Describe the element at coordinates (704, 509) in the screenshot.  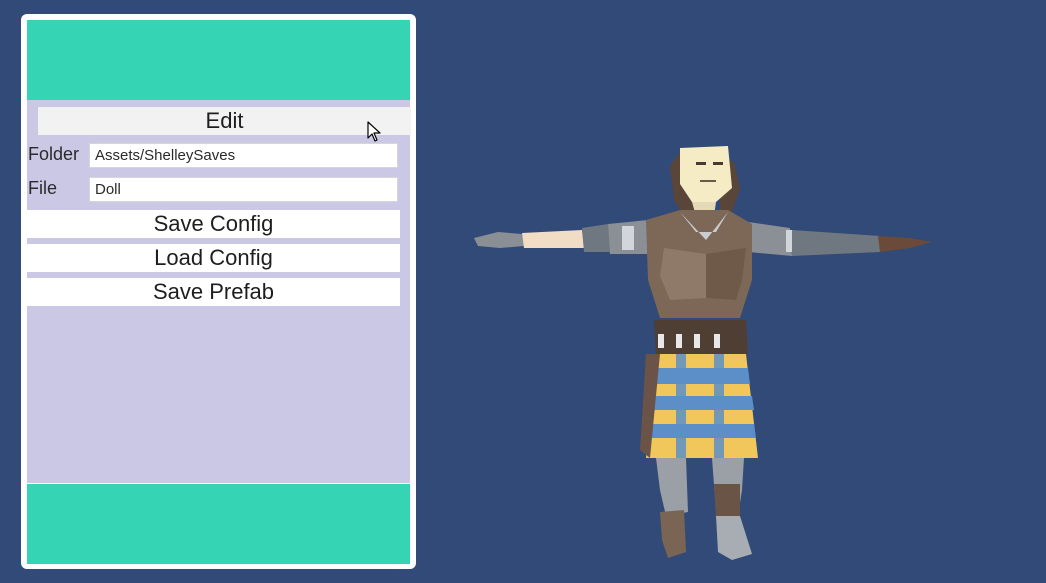
I see `legs` at that location.